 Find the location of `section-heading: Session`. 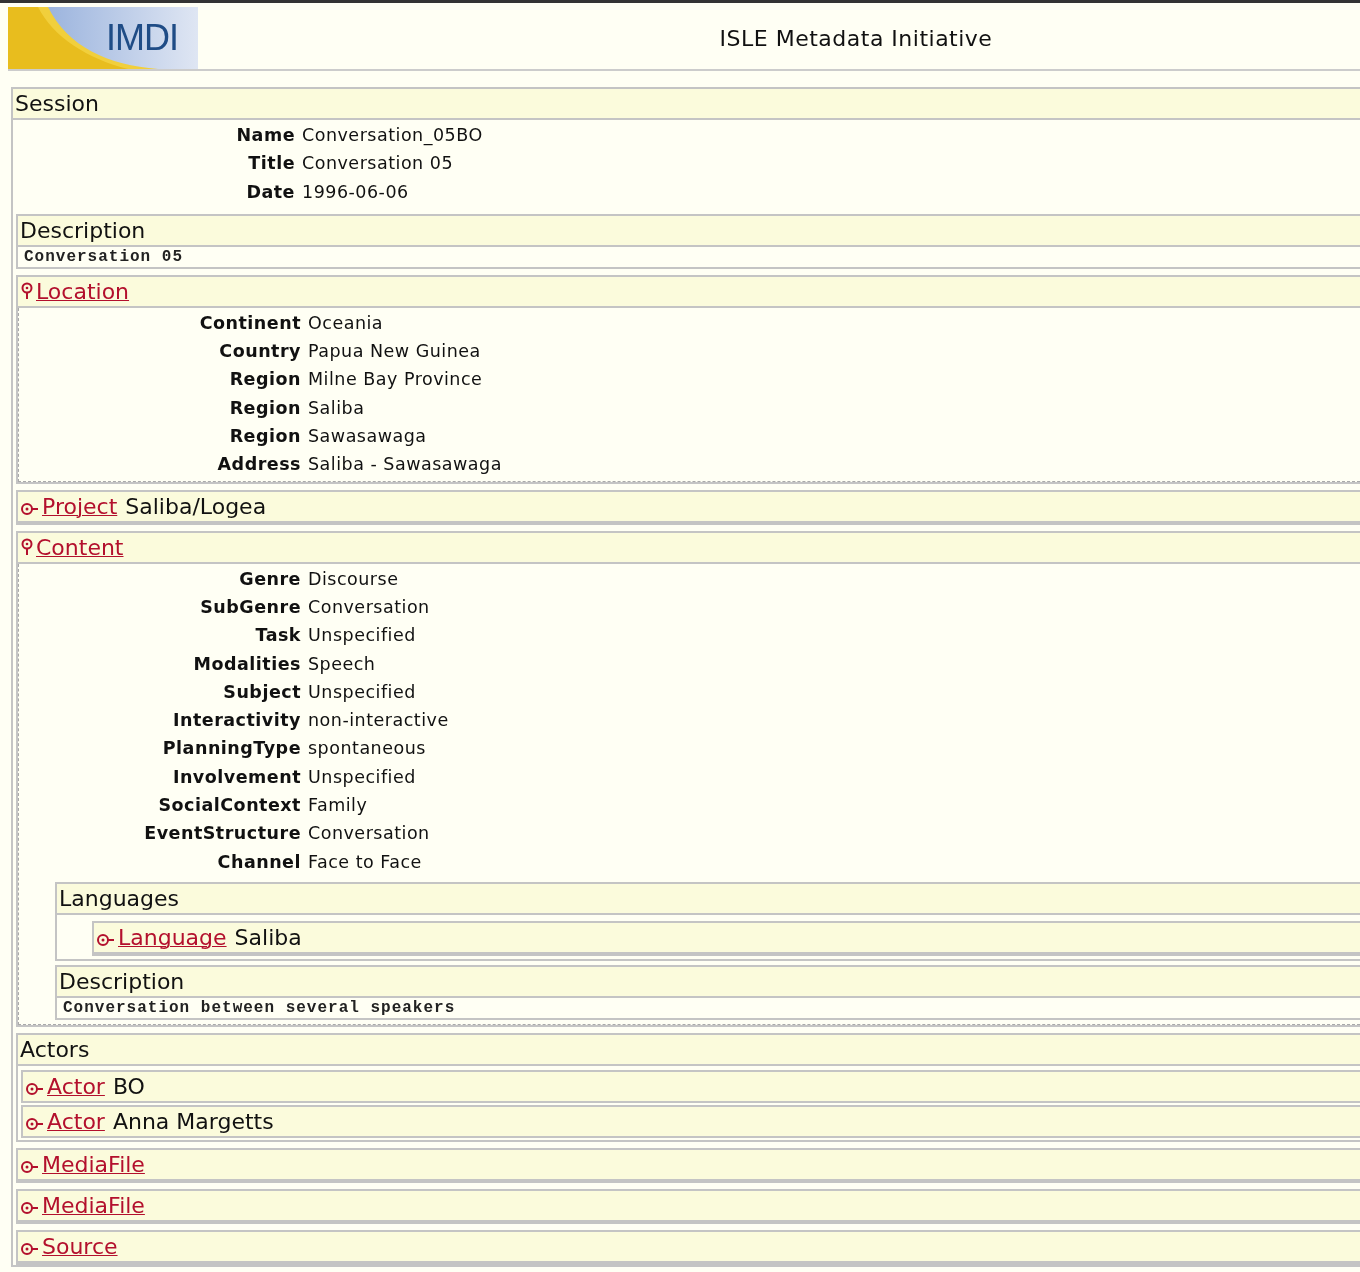

section-heading: Session is located at coordinates (57, 104).